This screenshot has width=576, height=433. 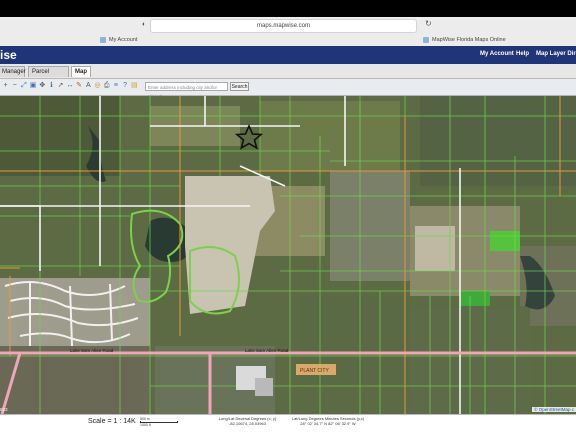 What do you see at coordinates (185, 40) in the screenshot?
I see `browser-tab-my-account: My Account` at bounding box center [185, 40].